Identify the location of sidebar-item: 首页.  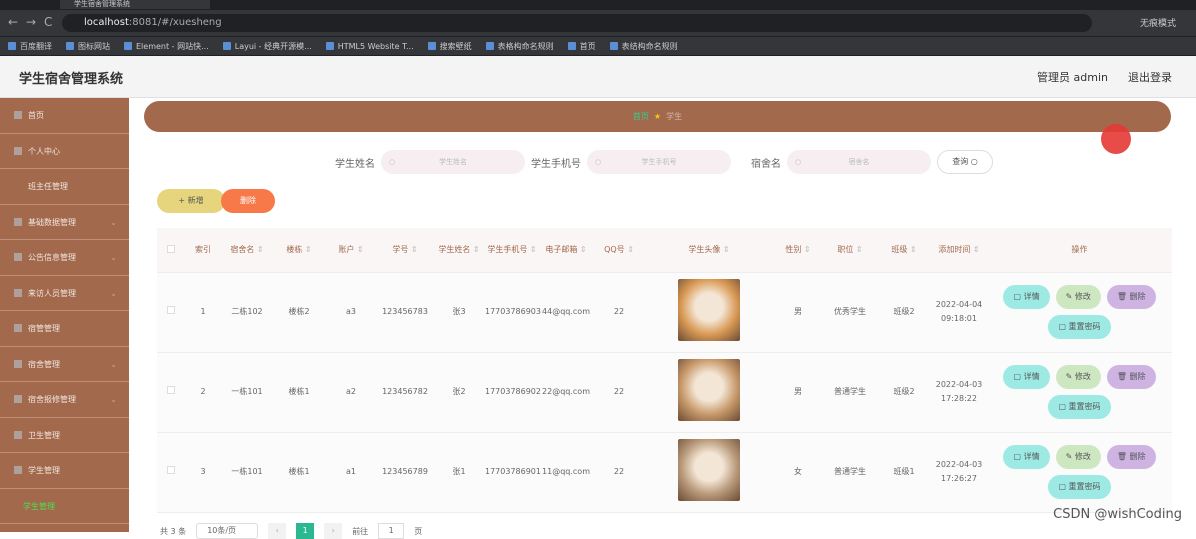
(64, 116).